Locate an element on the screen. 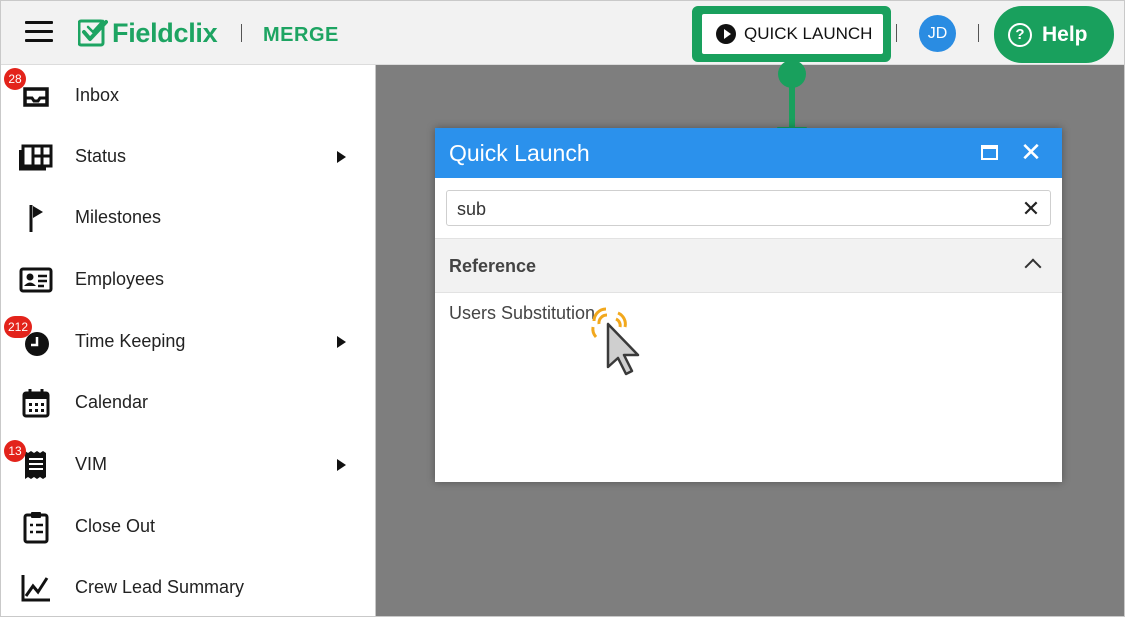 This screenshot has width=1125, height=617. app-name: MERGE is located at coordinates (301, 35).